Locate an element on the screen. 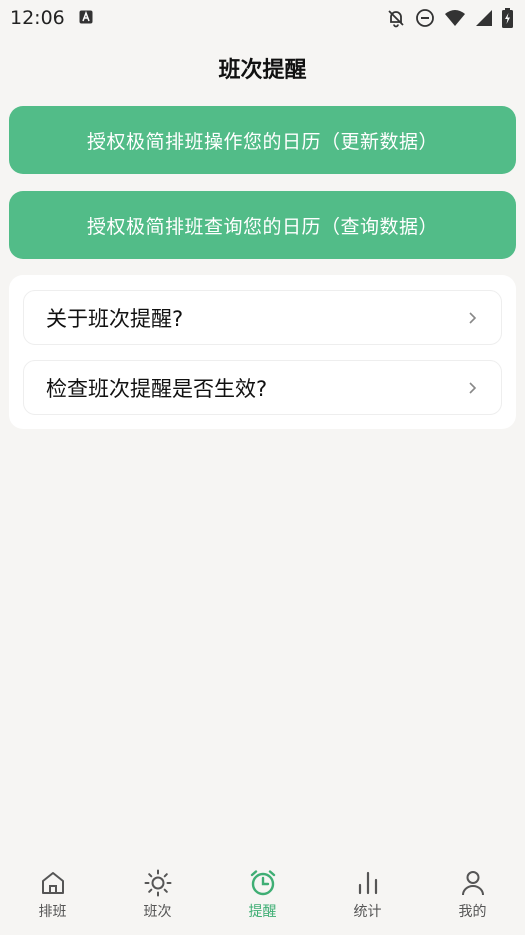  home-icon is located at coordinates (53, 883).